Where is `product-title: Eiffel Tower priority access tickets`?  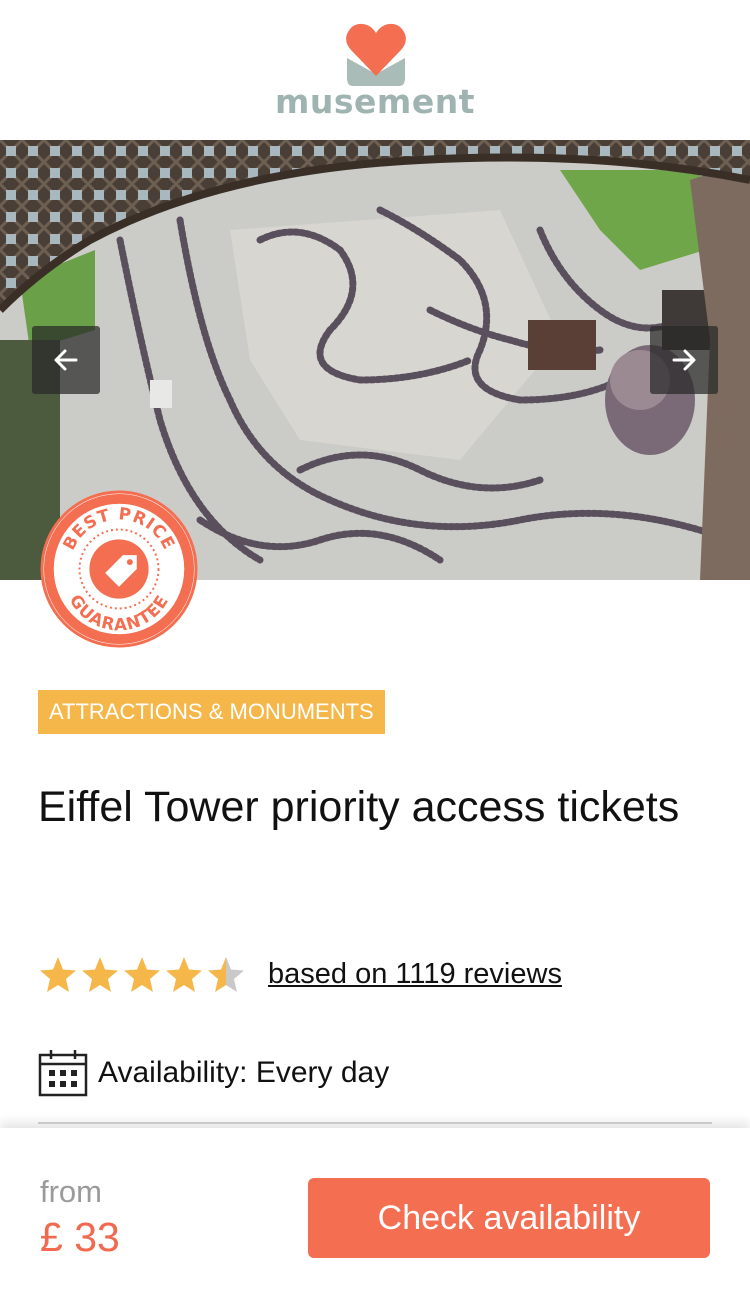 product-title: Eiffel Tower priority access tickets is located at coordinates (359, 807).